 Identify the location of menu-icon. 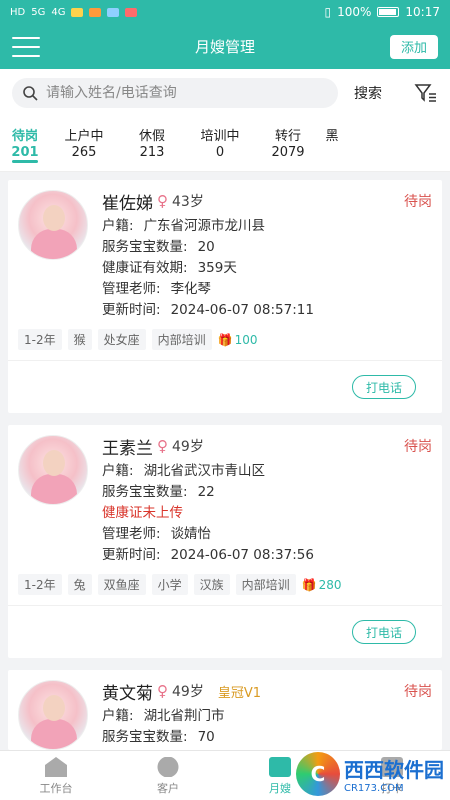
(26, 46).